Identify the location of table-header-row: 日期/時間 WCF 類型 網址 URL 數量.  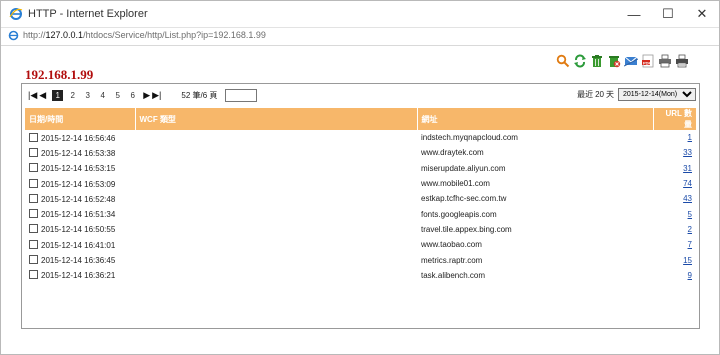
(360, 119).